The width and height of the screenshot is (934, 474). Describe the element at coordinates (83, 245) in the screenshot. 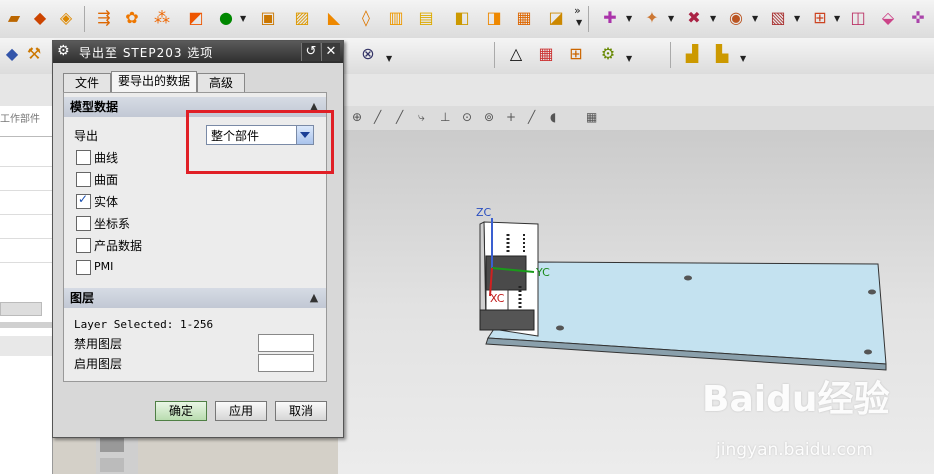

I see `checkbox-product-data` at that location.